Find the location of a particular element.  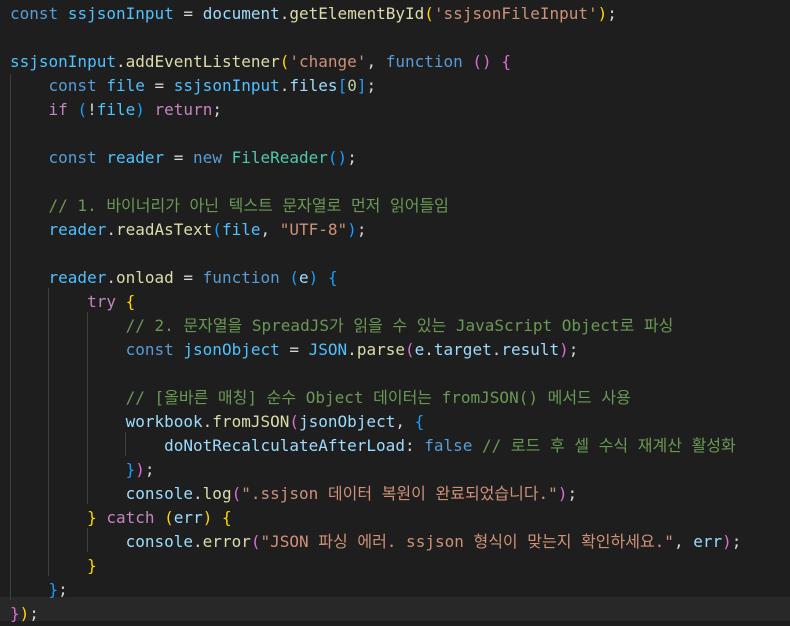

code-token: error is located at coordinates (226, 541).